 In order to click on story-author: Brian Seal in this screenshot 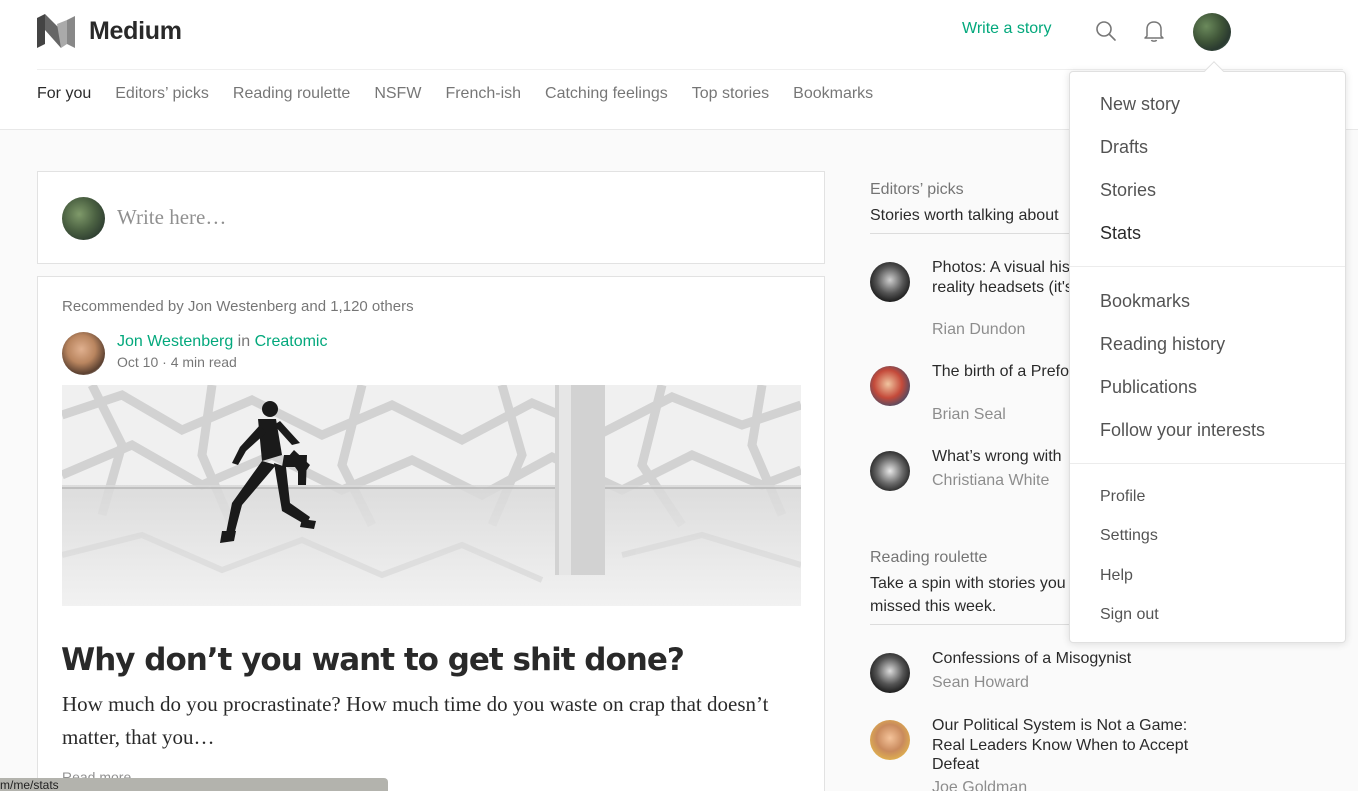, I will do `click(969, 415)`.